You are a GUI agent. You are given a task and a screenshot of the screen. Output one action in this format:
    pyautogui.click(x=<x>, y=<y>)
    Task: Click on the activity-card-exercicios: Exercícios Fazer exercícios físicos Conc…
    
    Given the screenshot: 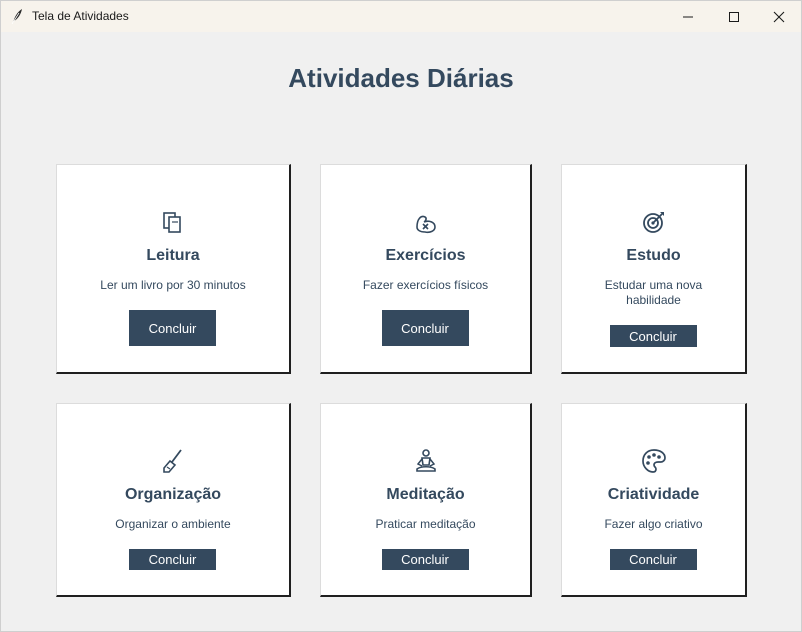 What is the action you would take?
    pyautogui.click(x=426, y=269)
    